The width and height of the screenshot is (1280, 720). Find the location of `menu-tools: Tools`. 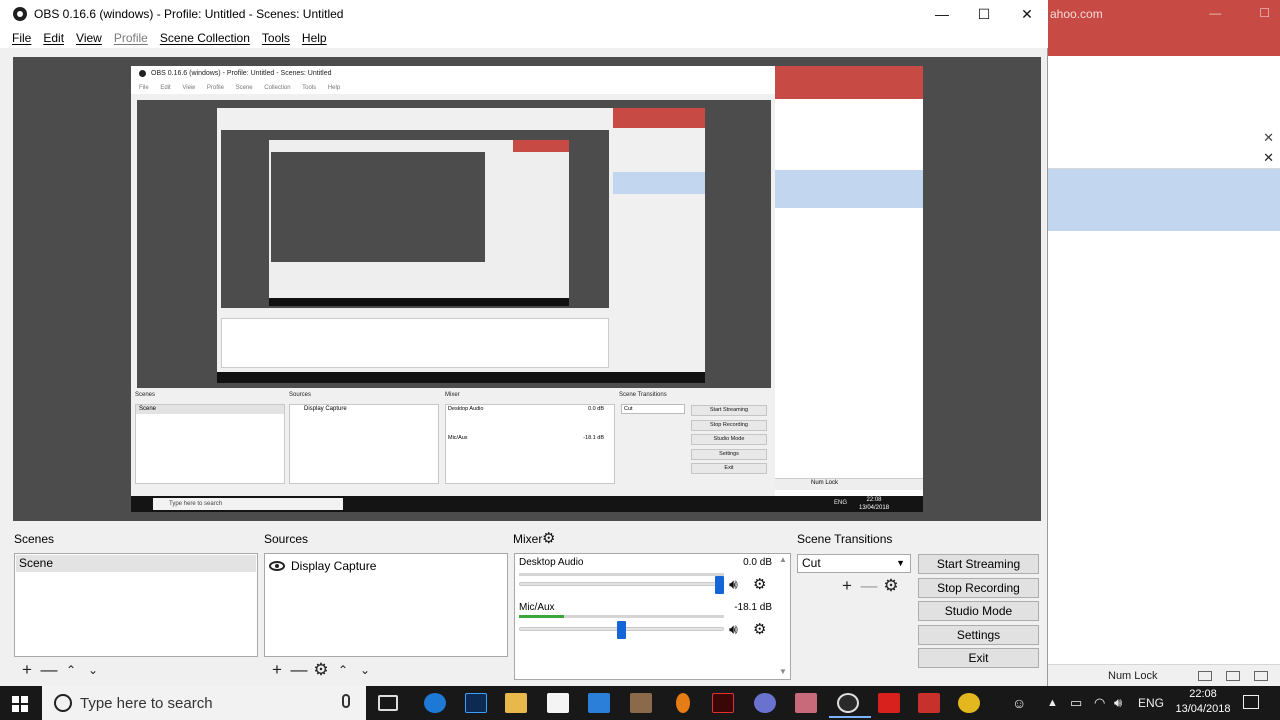

menu-tools: Tools is located at coordinates (276, 38).